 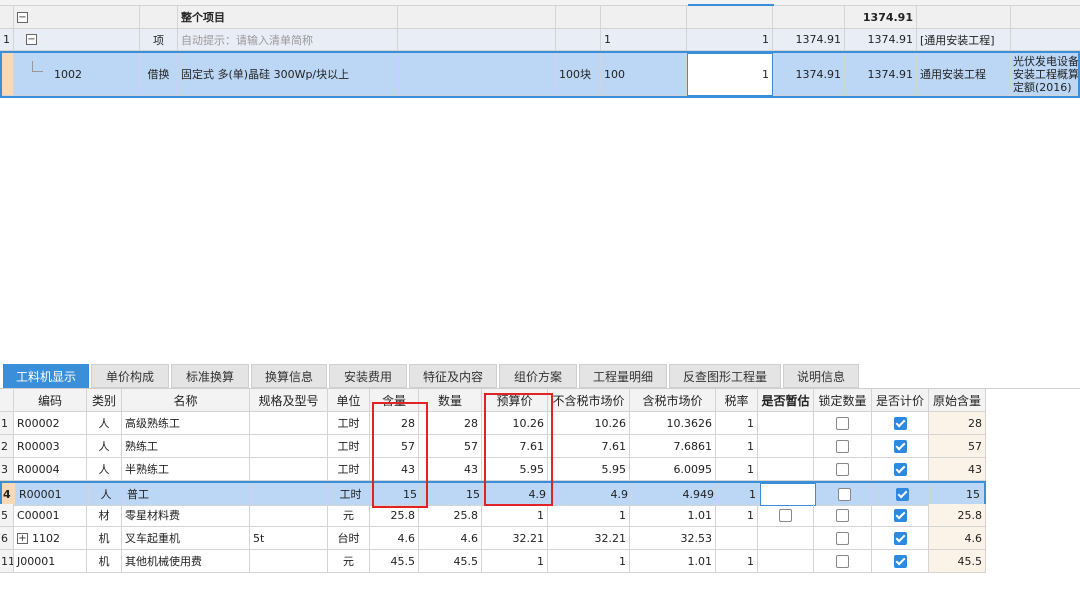 I want to click on tab-quantity-details: 工程量明细, so click(x=623, y=376).